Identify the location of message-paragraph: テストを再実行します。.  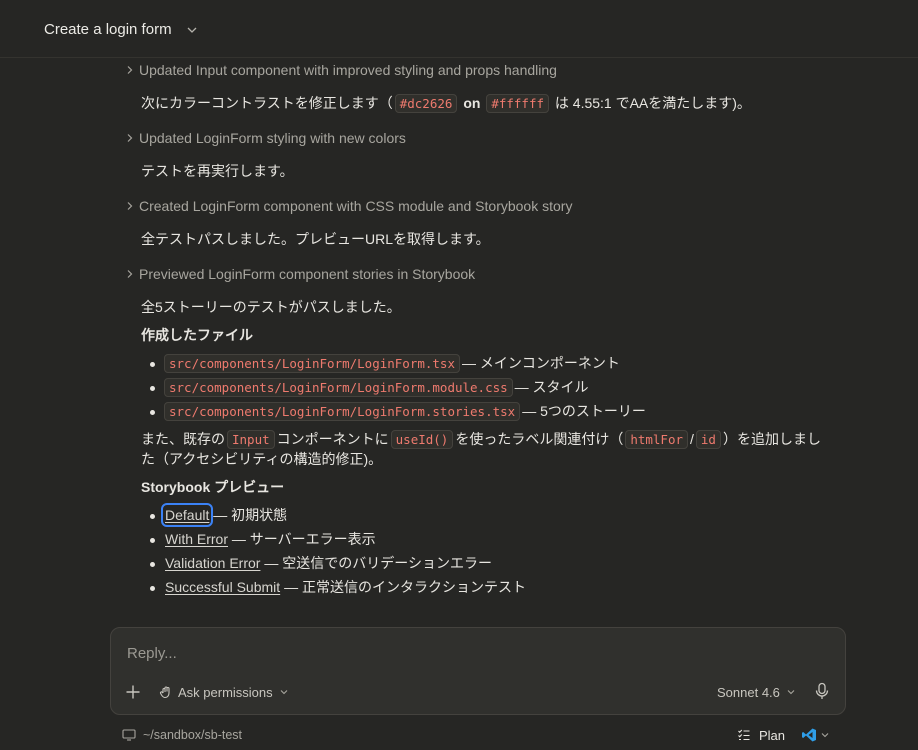
(217, 171).